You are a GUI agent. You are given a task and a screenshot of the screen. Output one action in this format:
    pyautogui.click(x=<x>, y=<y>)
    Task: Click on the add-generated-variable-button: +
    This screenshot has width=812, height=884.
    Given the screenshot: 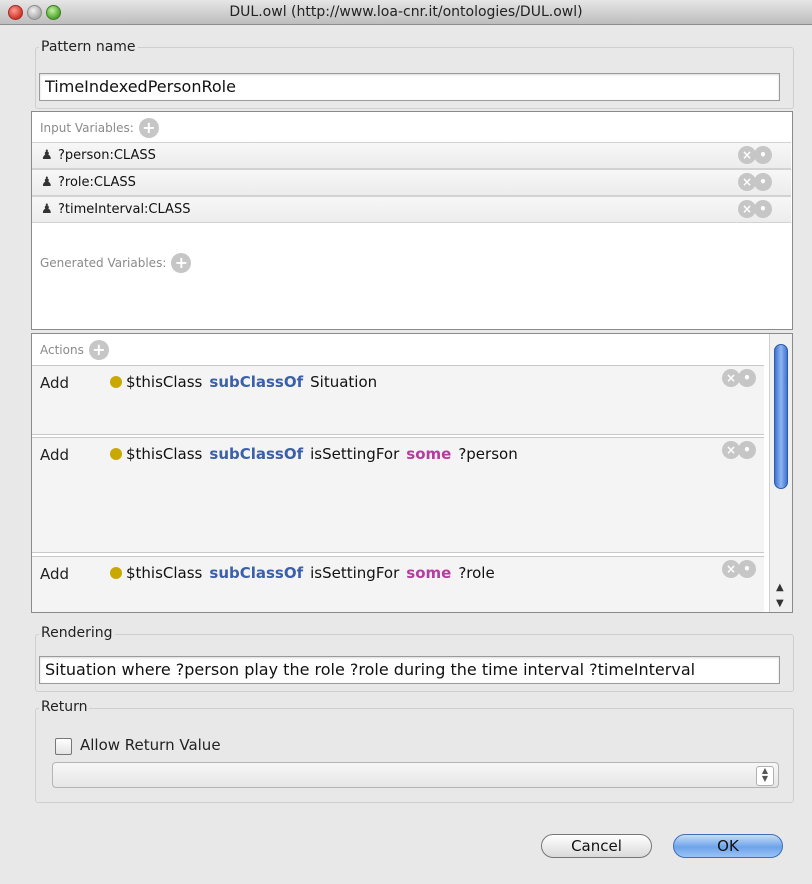 What is the action you would take?
    pyautogui.click(x=181, y=263)
    